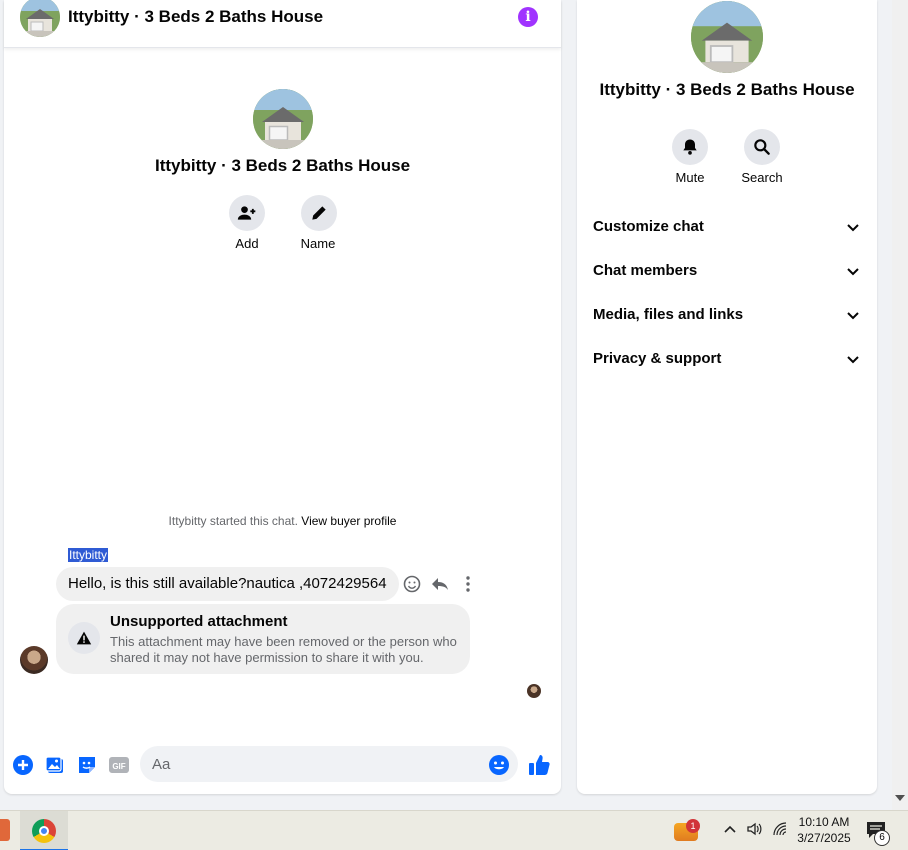 The height and width of the screenshot is (850, 908). What do you see at coordinates (882, 838) in the screenshot?
I see `notification-count: 6` at bounding box center [882, 838].